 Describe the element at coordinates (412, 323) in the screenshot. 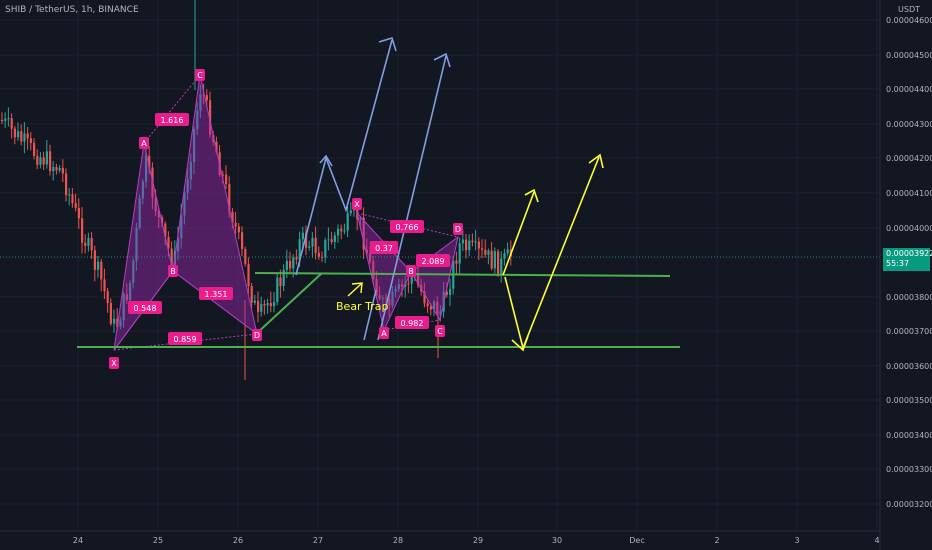

I see `ratio-label: 0.982` at that location.